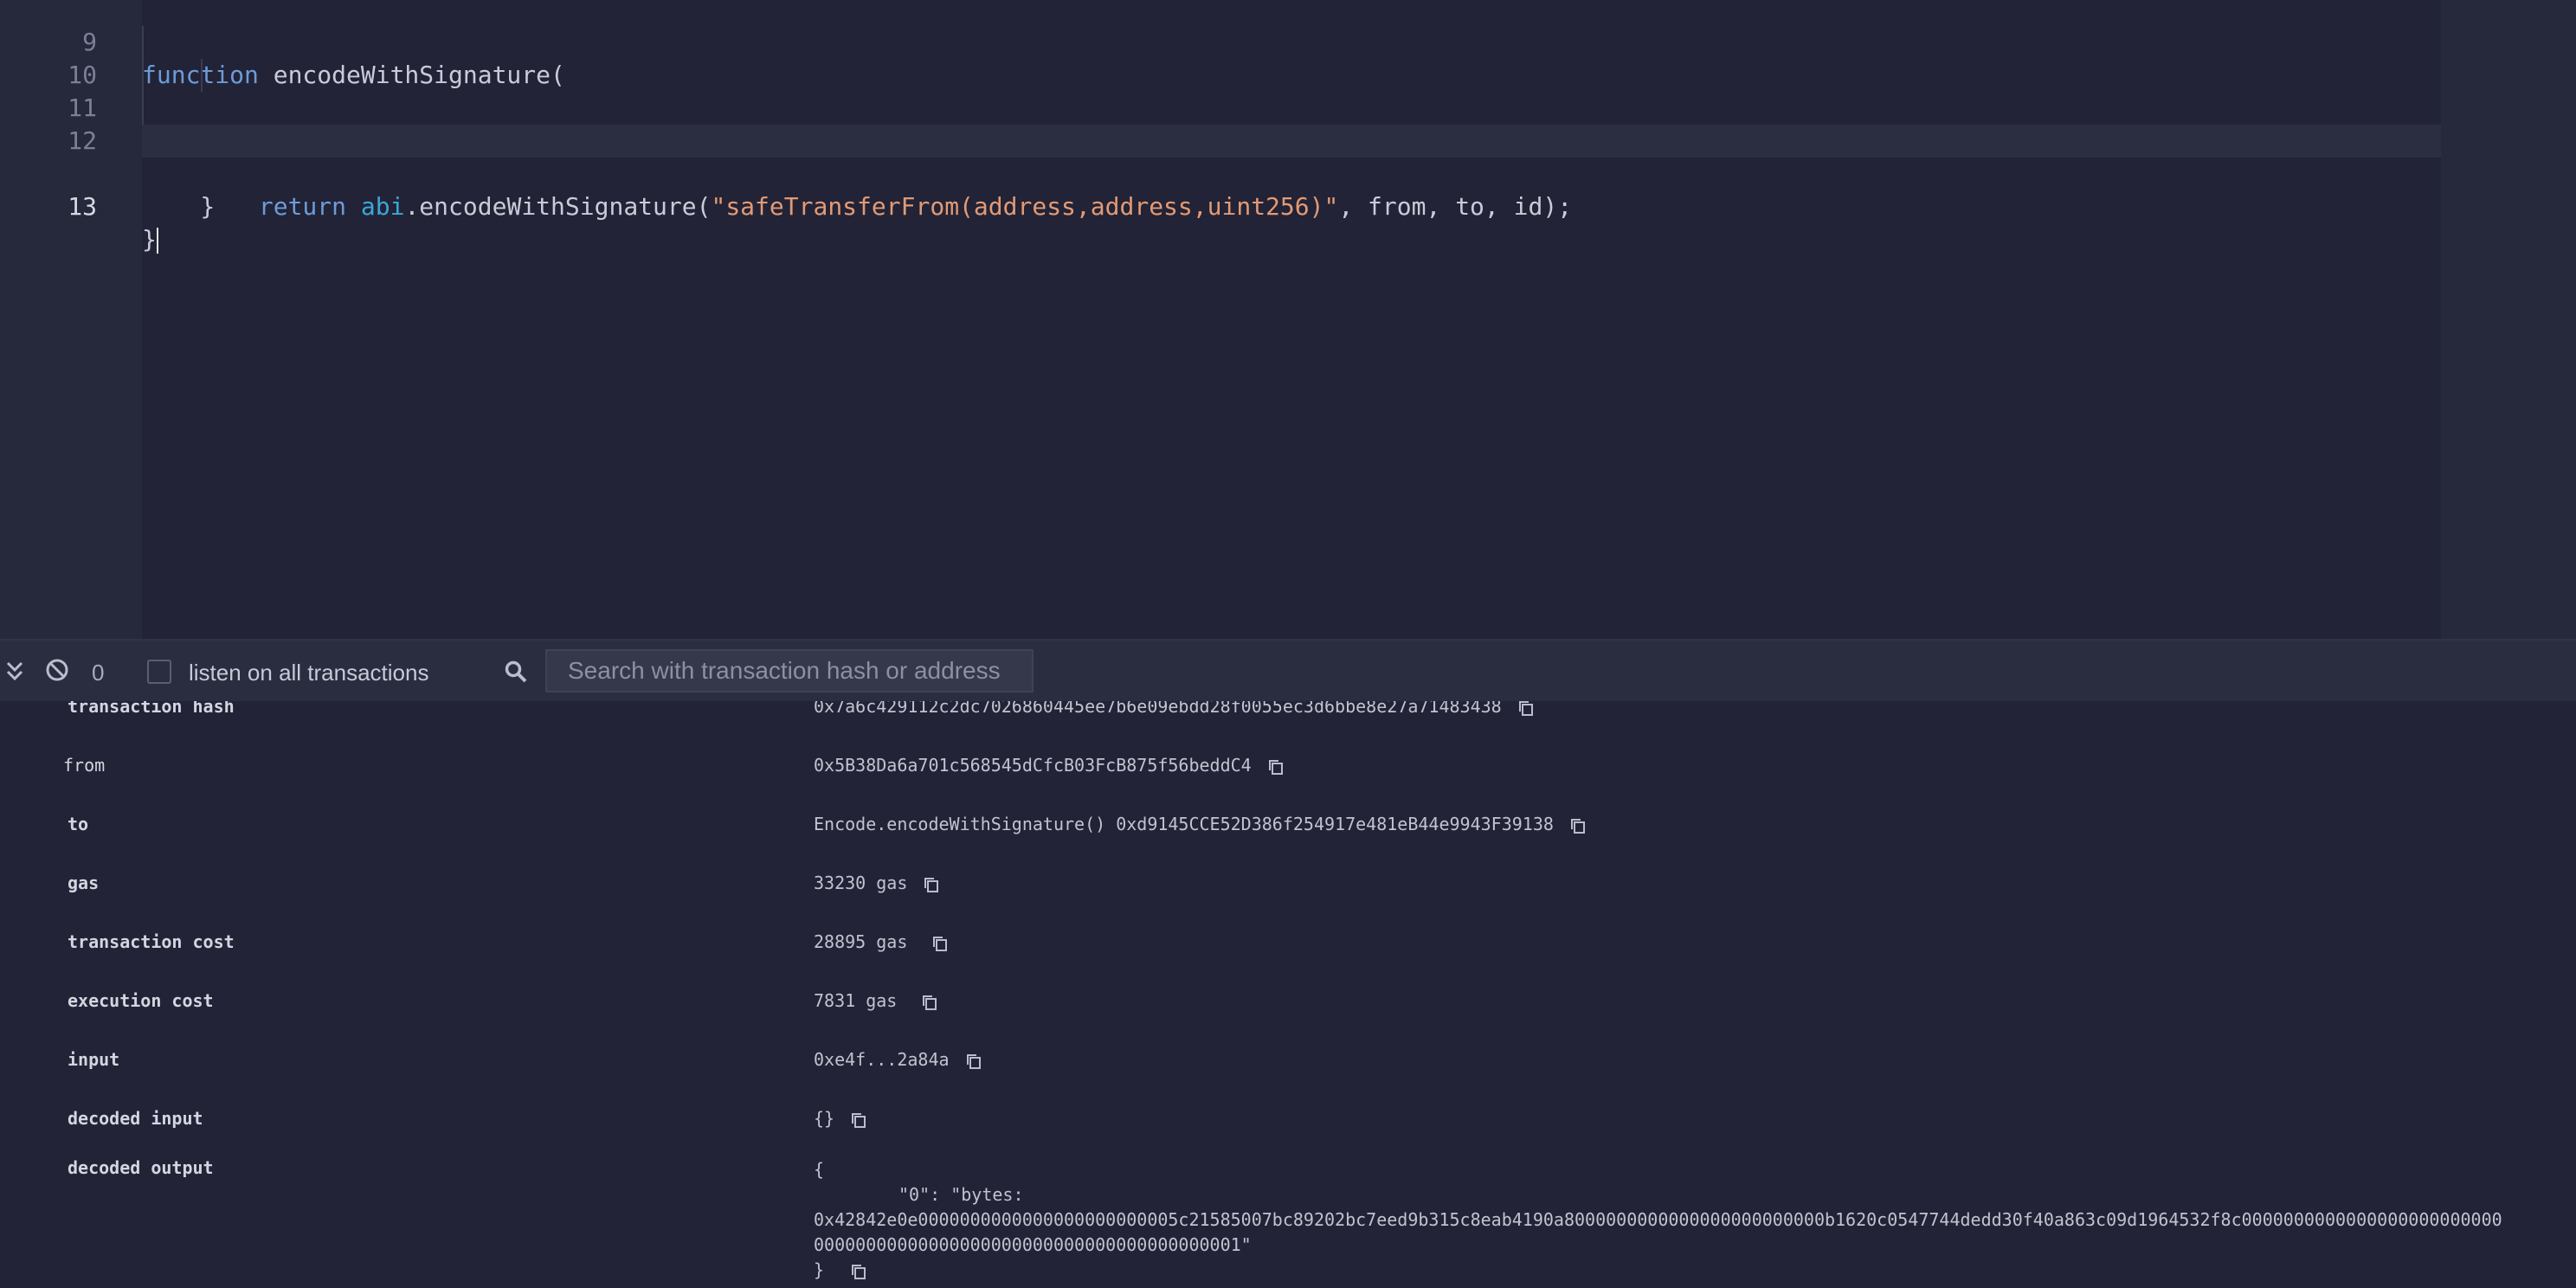 The image size is (2576, 1288). What do you see at coordinates (1291, 141) in the screenshot?
I see `current-line-highlight` at bounding box center [1291, 141].